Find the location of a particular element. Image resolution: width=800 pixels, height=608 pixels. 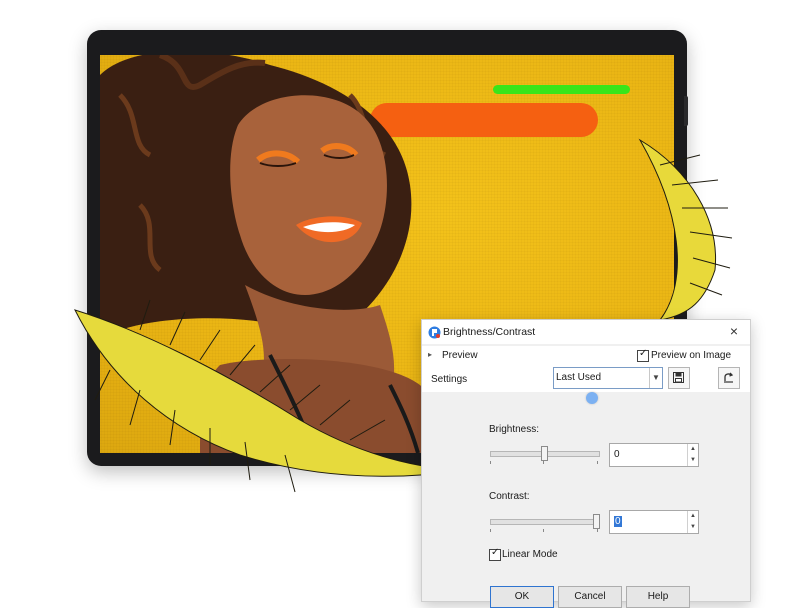

contrast-label: Contrast: is located at coordinates (509, 496).